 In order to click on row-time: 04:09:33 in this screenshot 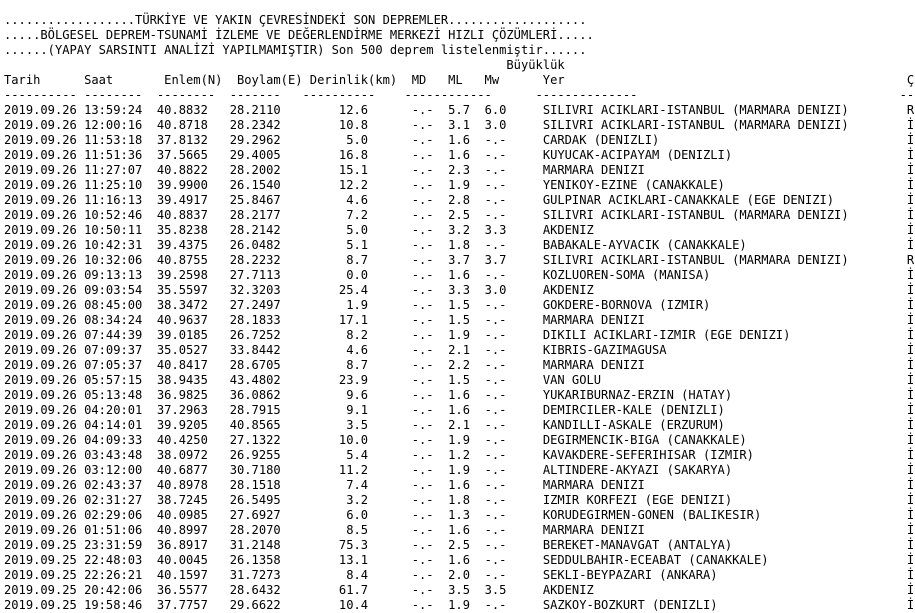, I will do `click(120, 440)`.